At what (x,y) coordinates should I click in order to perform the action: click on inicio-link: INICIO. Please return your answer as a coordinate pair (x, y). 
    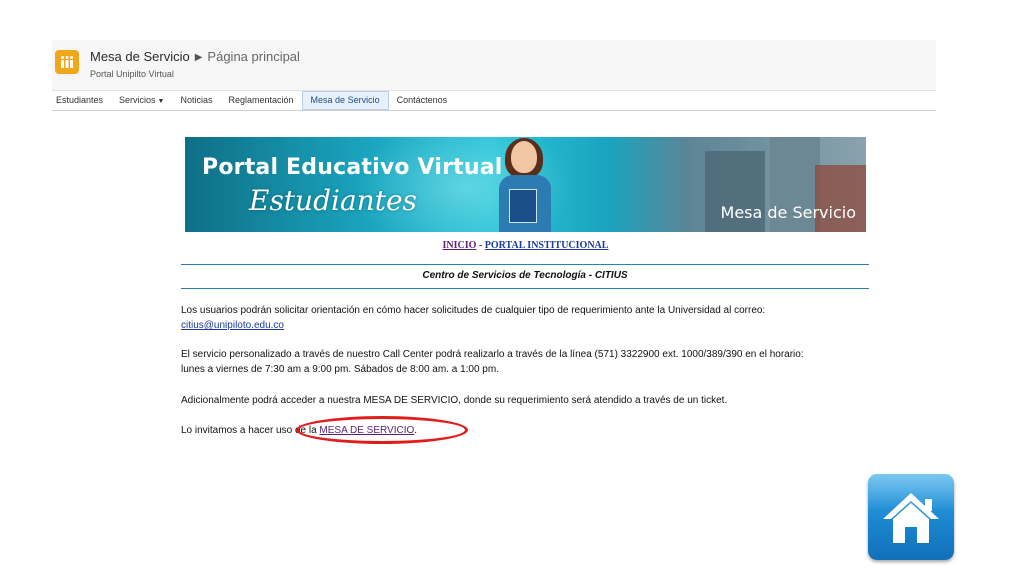
    Looking at the image, I should click on (460, 245).